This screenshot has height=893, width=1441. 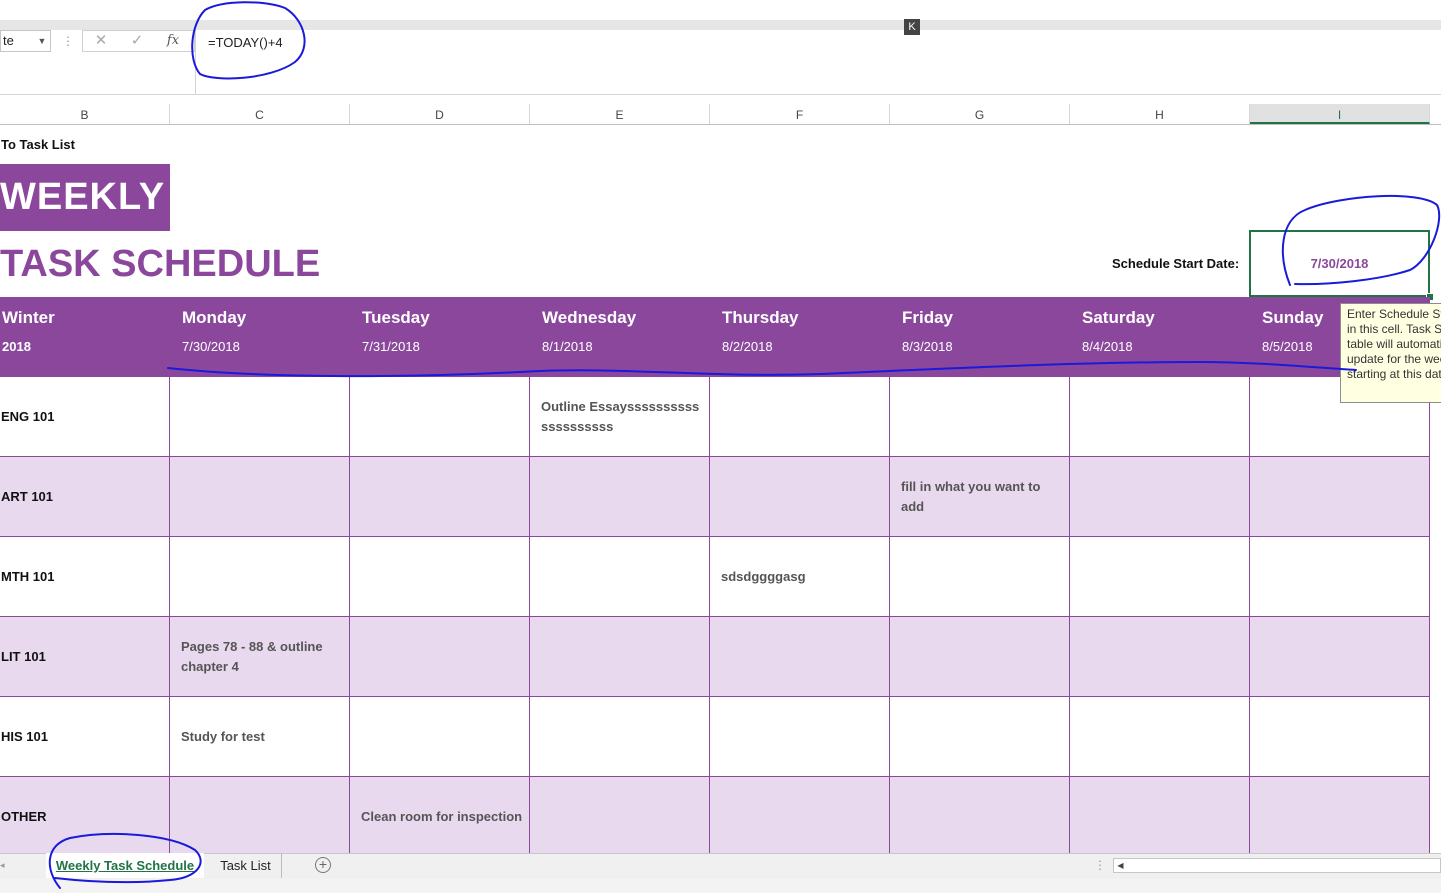 What do you see at coordinates (391, 346) in the screenshot?
I see `day-date: 7/31/2018` at bounding box center [391, 346].